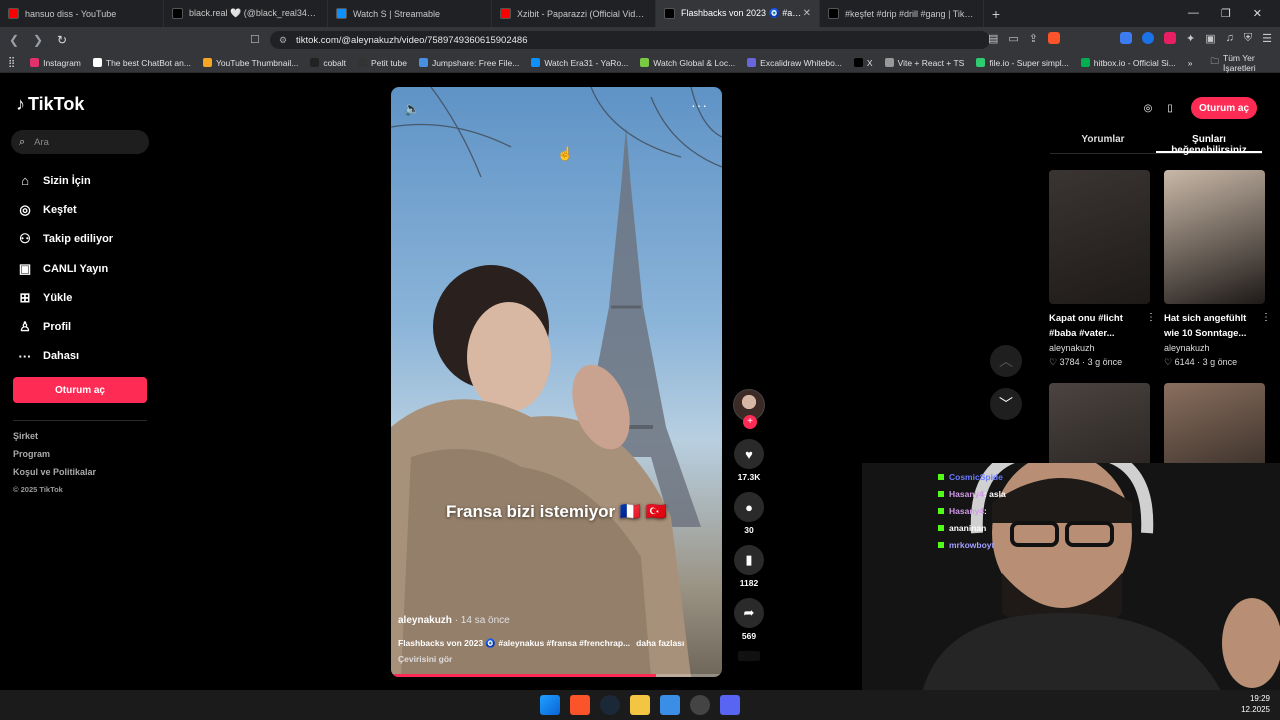 The width and height of the screenshot is (1280, 720). I want to click on share-action: ➦ 569, so click(749, 619).